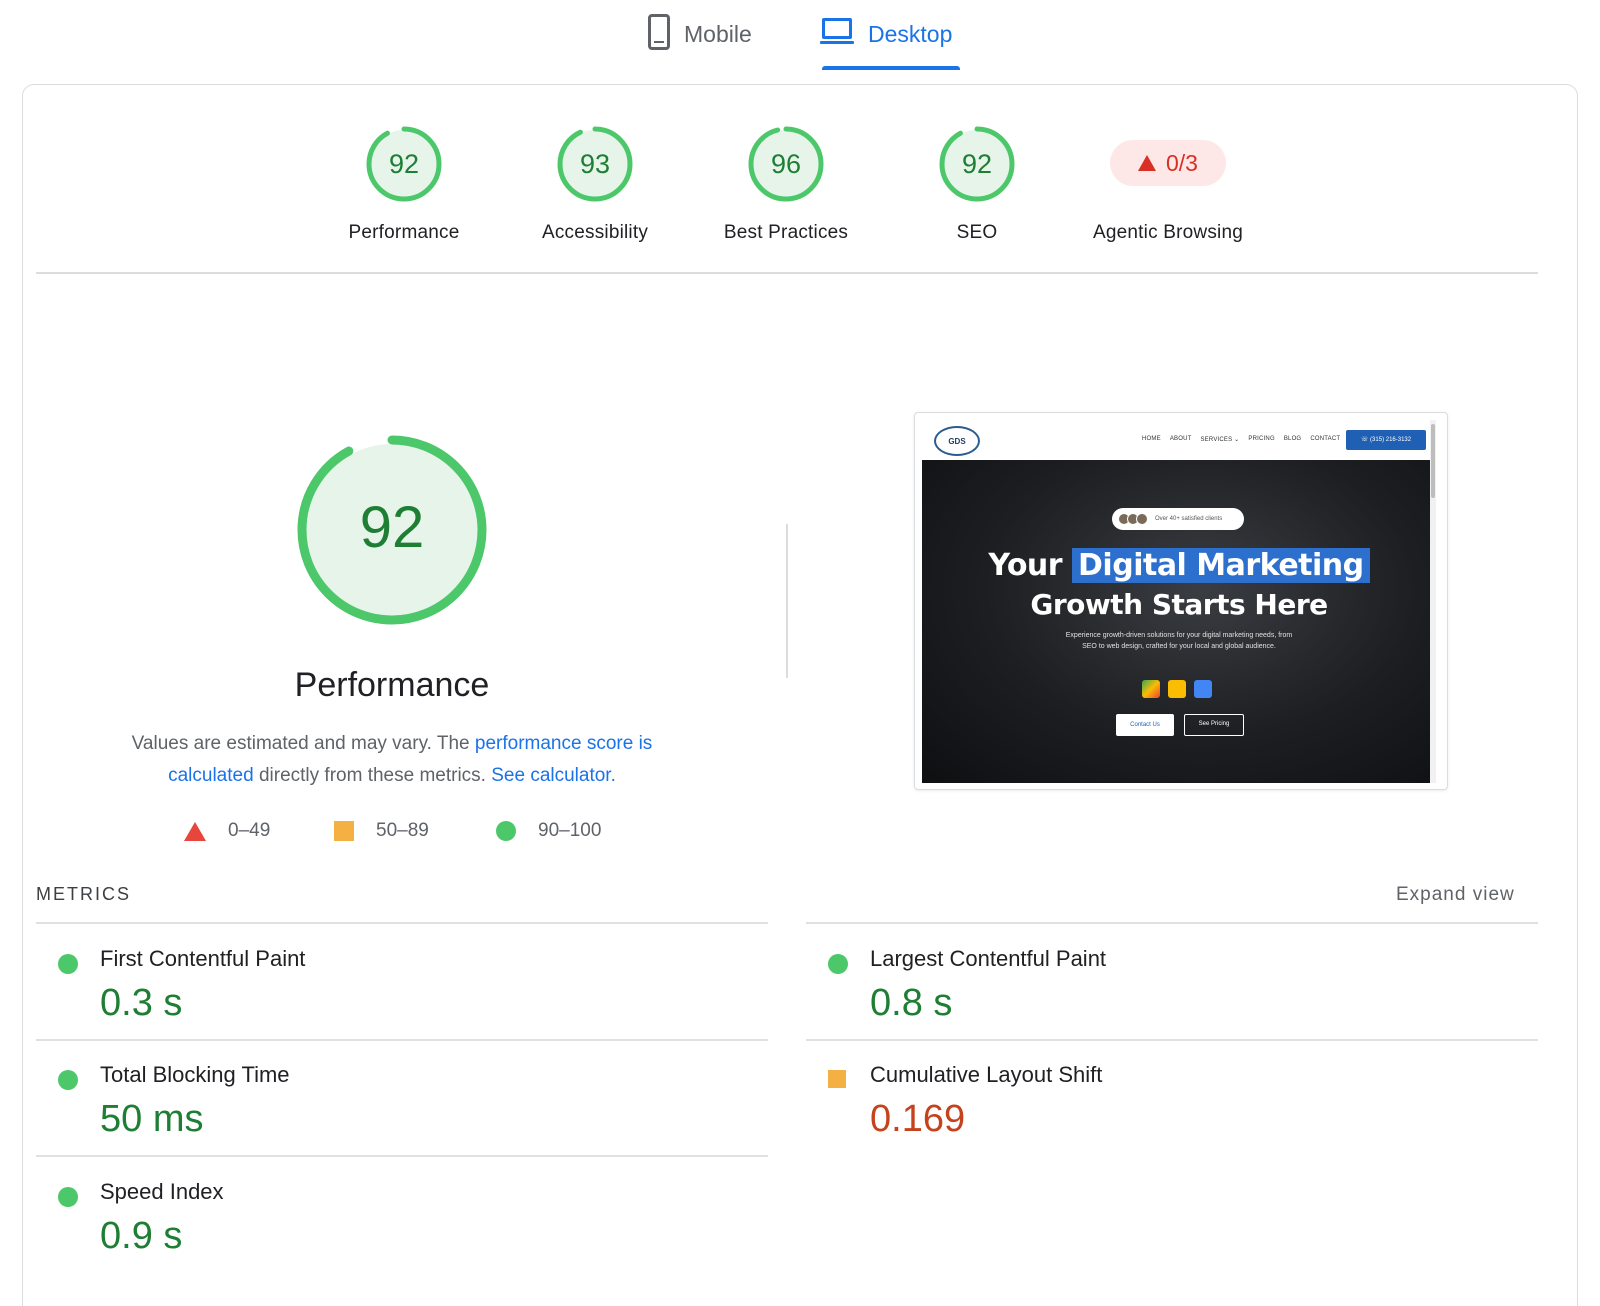 The width and height of the screenshot is (1600, 1306). Describe the element at coordinates (1203, 689) in the screenshot. I see `business-icon` at that location.